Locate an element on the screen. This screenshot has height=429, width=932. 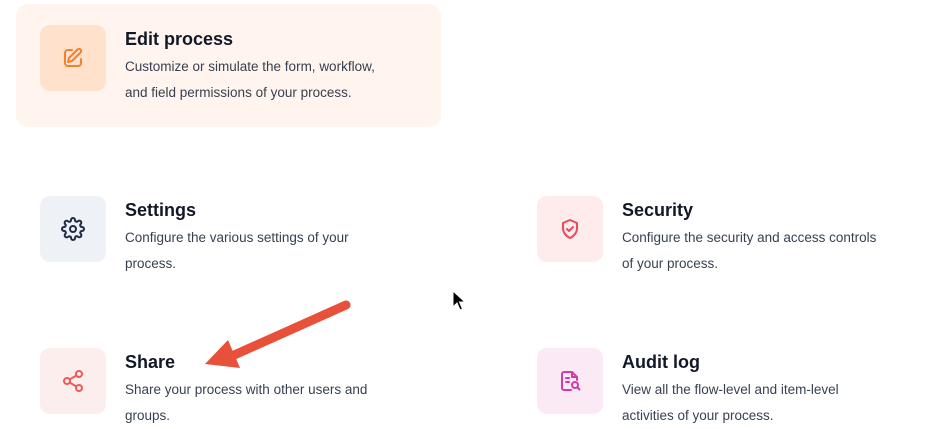
card-title: Edit process is located at coordinates (179, 39).